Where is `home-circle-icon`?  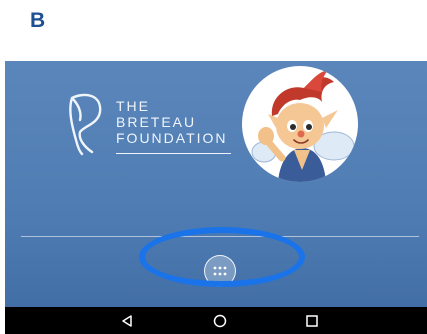
home-circle-icon is located at coordinates (220, 321).